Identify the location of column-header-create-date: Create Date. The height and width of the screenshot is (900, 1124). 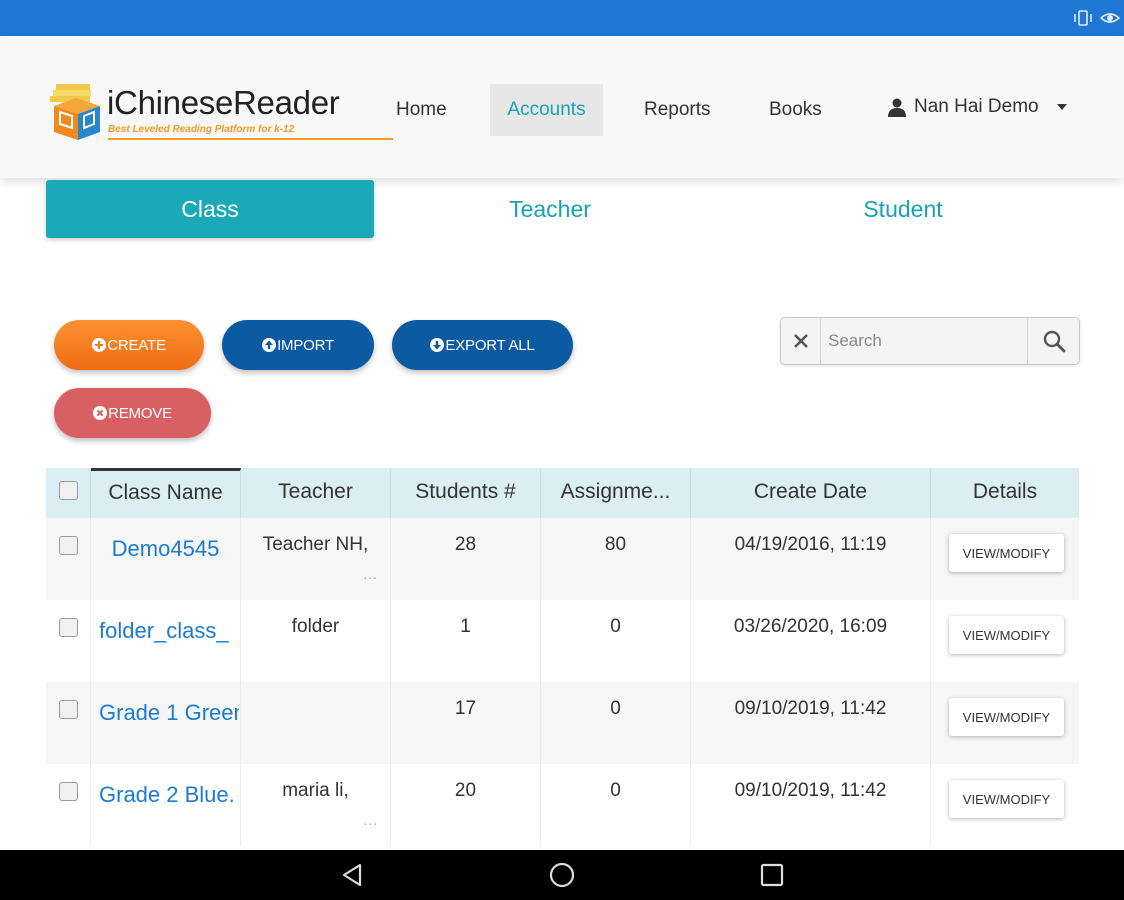
(811, 493).